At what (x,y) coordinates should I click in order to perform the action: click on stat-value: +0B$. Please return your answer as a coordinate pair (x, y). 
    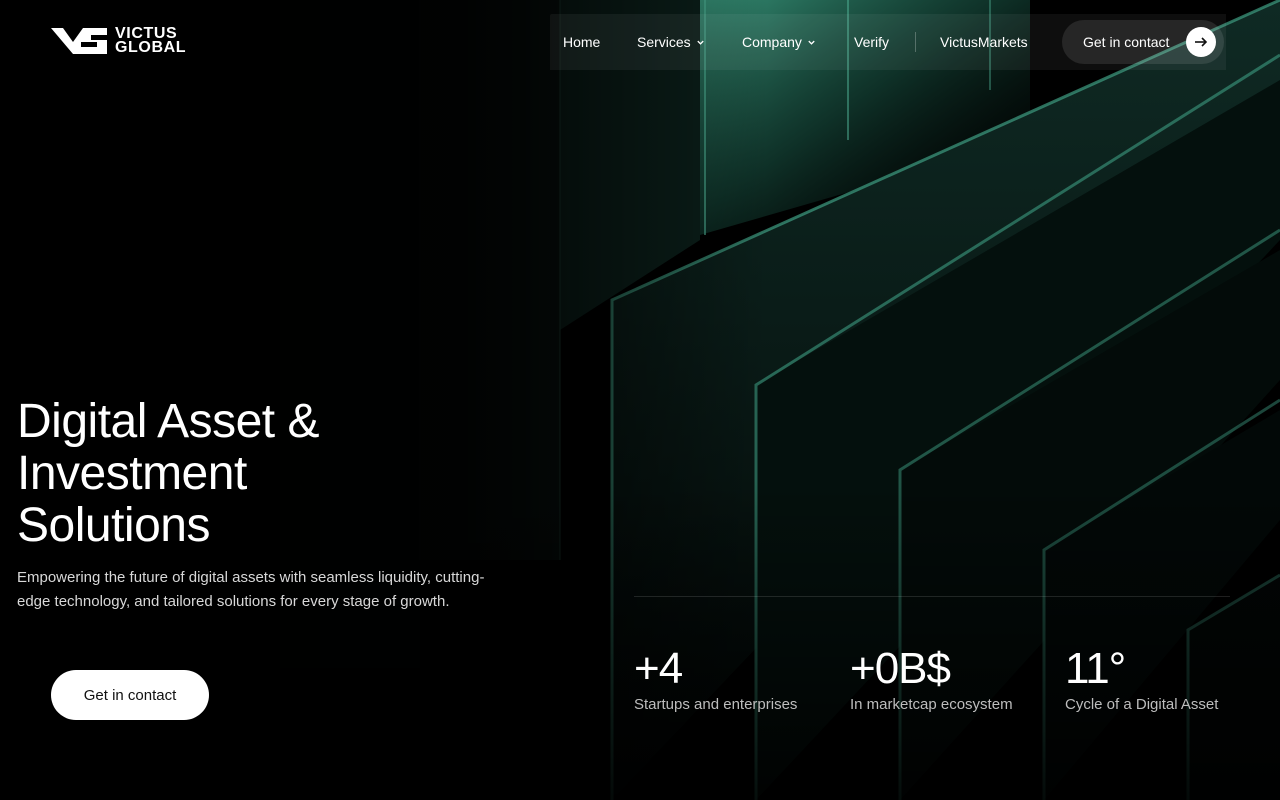
    Looking at the image, I should click on (900, 668).